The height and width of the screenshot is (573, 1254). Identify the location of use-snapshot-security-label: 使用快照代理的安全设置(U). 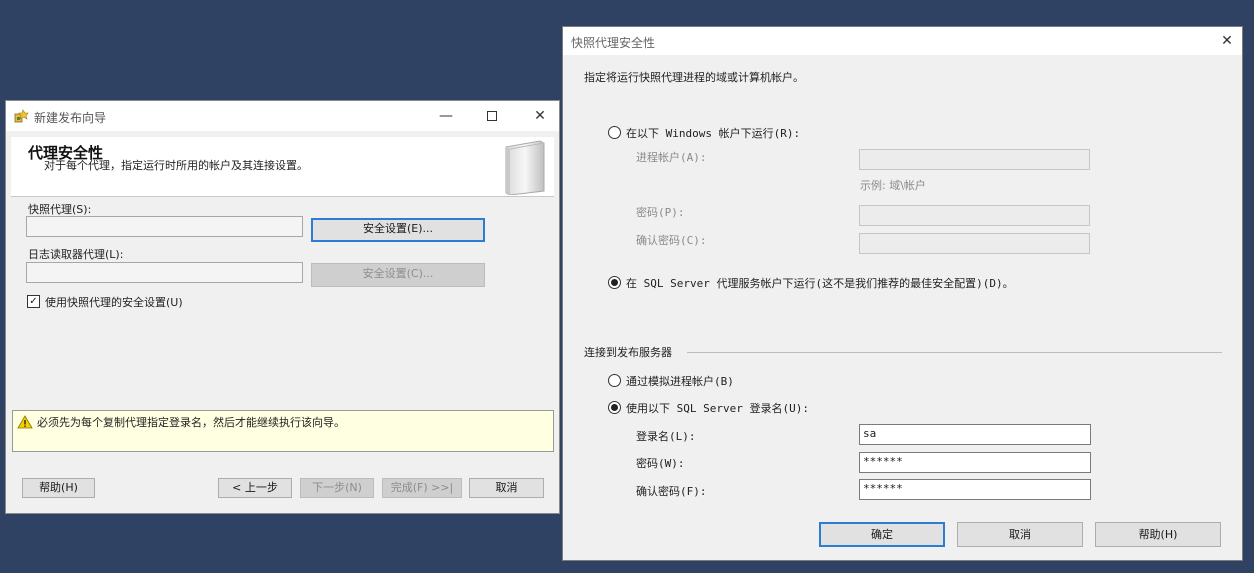
(114, 302).